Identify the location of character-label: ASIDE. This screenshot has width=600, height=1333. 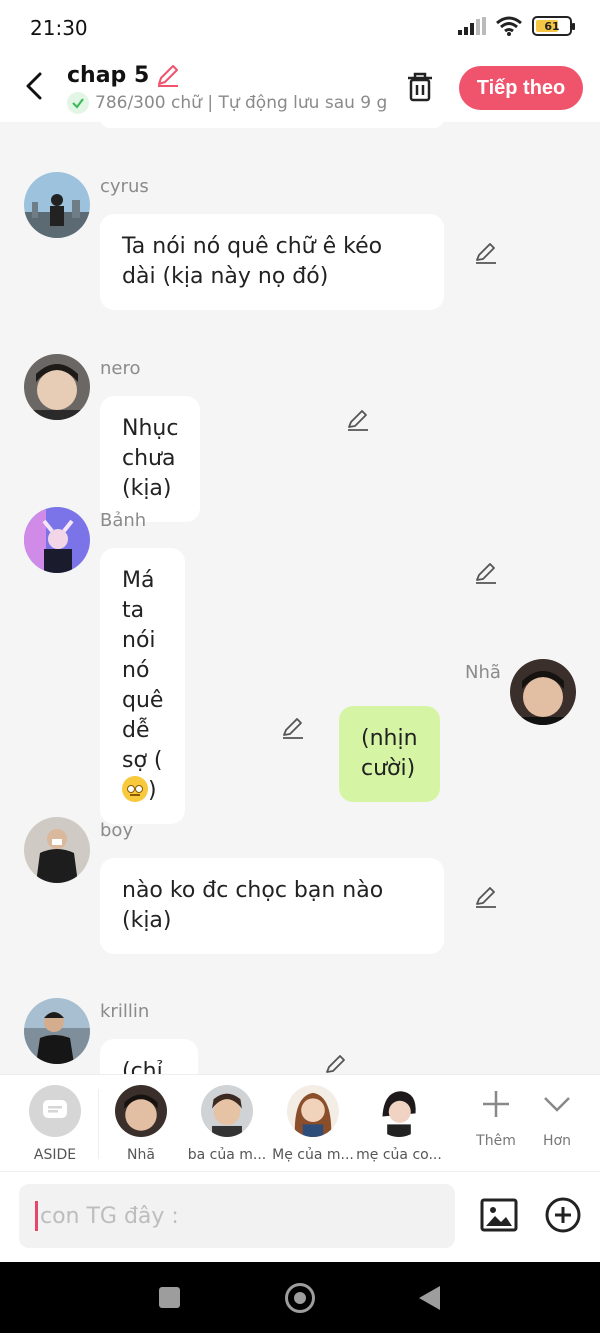
(55, 1155).